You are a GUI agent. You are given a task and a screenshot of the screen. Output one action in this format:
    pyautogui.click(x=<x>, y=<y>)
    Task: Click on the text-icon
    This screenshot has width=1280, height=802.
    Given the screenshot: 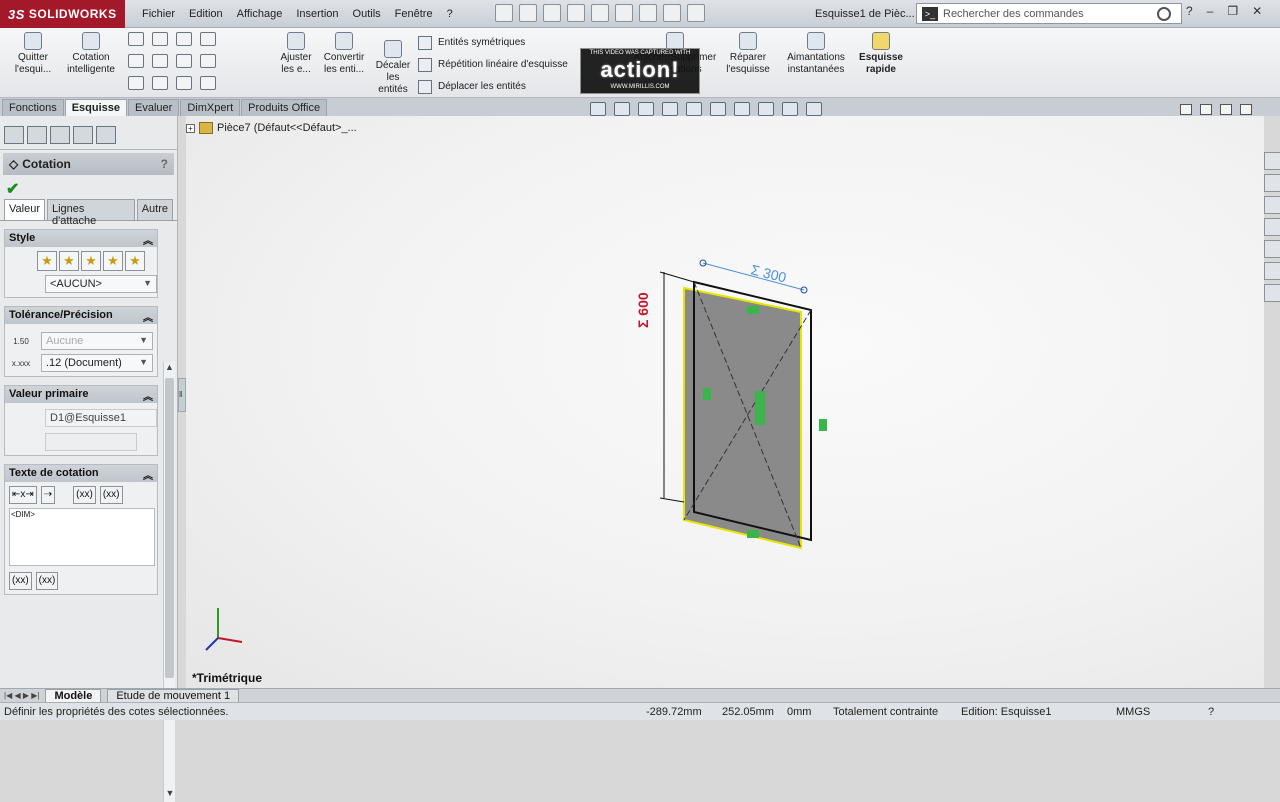 What is the action you would take?
    pyautogui.click(x=208, y=61)
    